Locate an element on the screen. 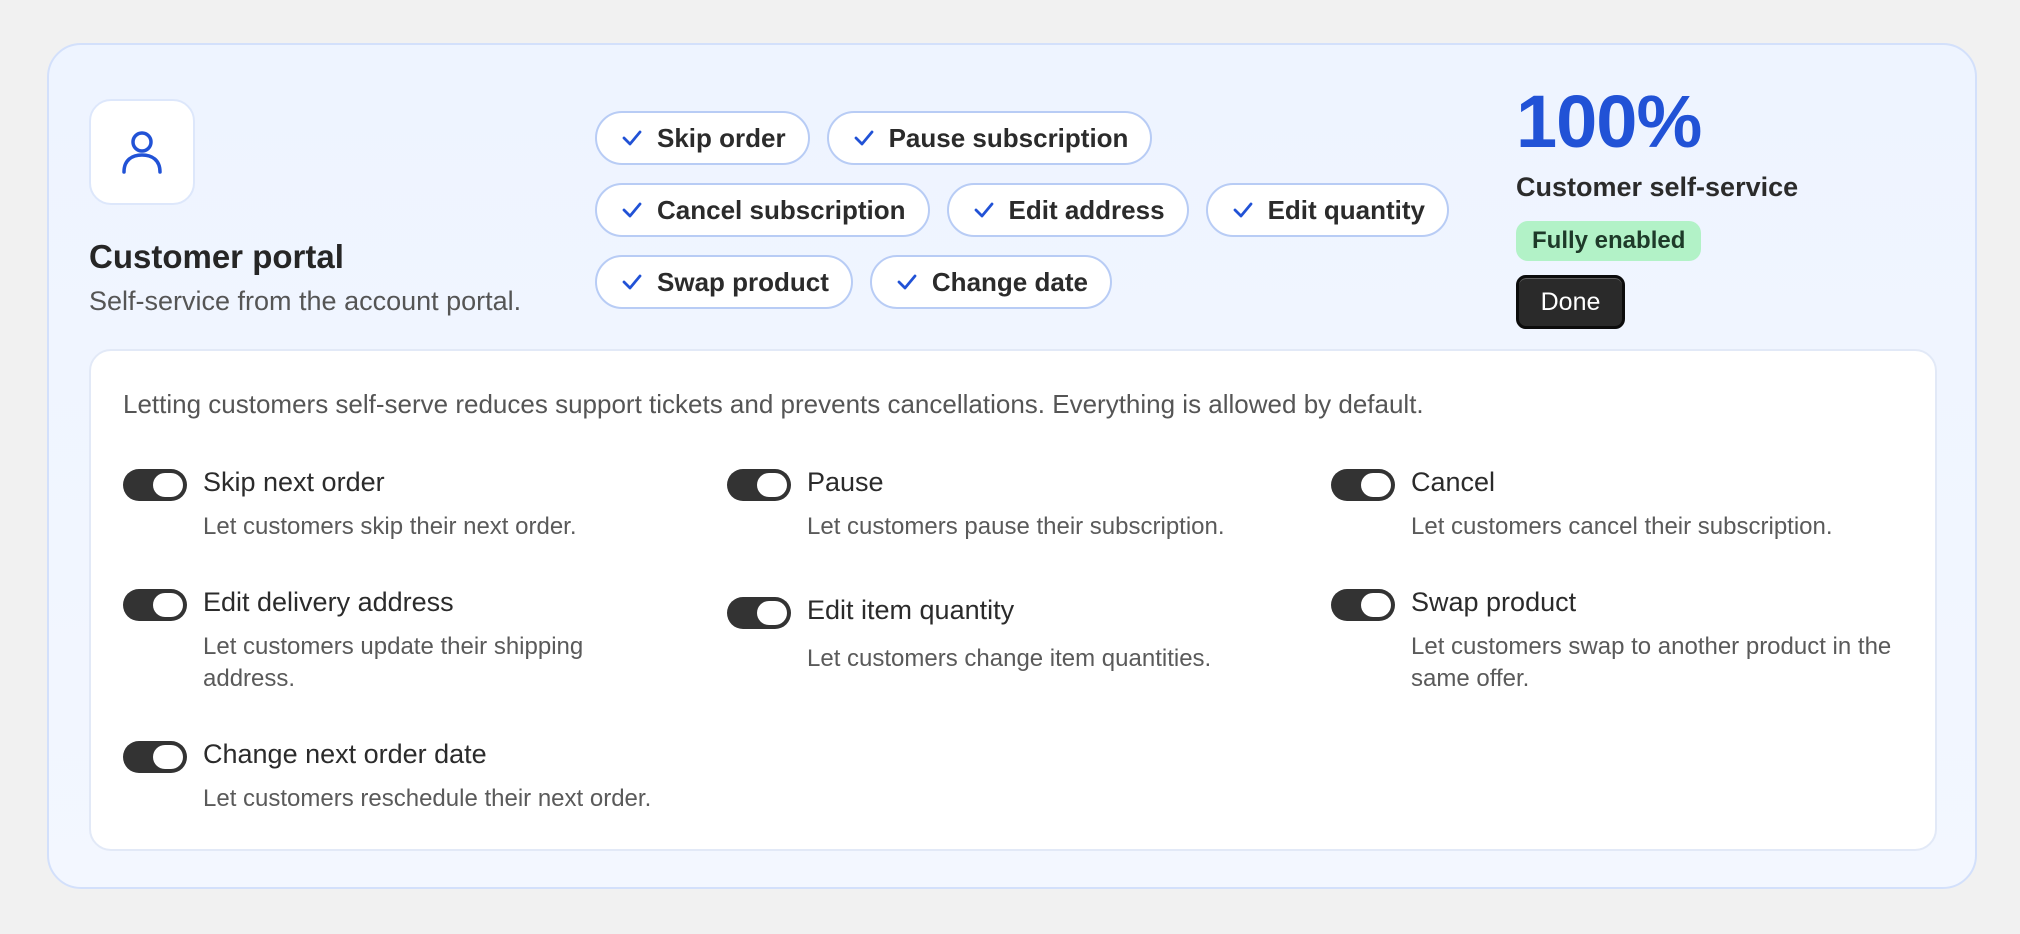  chip-label: Cancel subscription is located at coordinates (781, 209).